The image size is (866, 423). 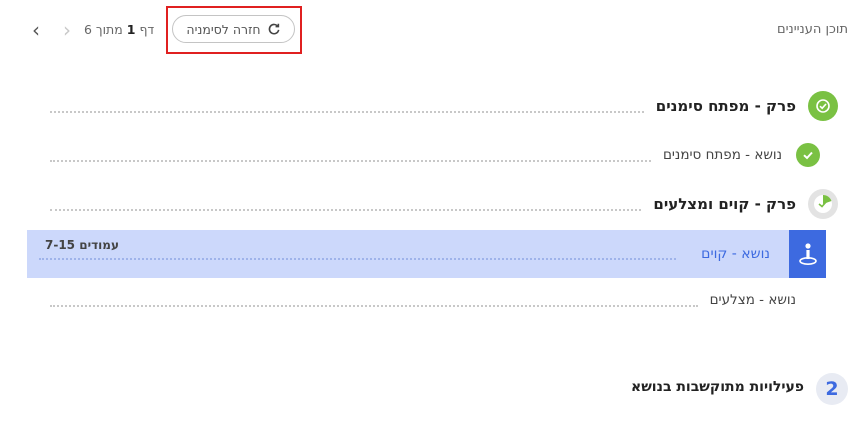 What do you see at coordinates (752, 300) in the screenshot?
I see `topic-label: נושא - מצלעים` at bounding box center [752, 300].